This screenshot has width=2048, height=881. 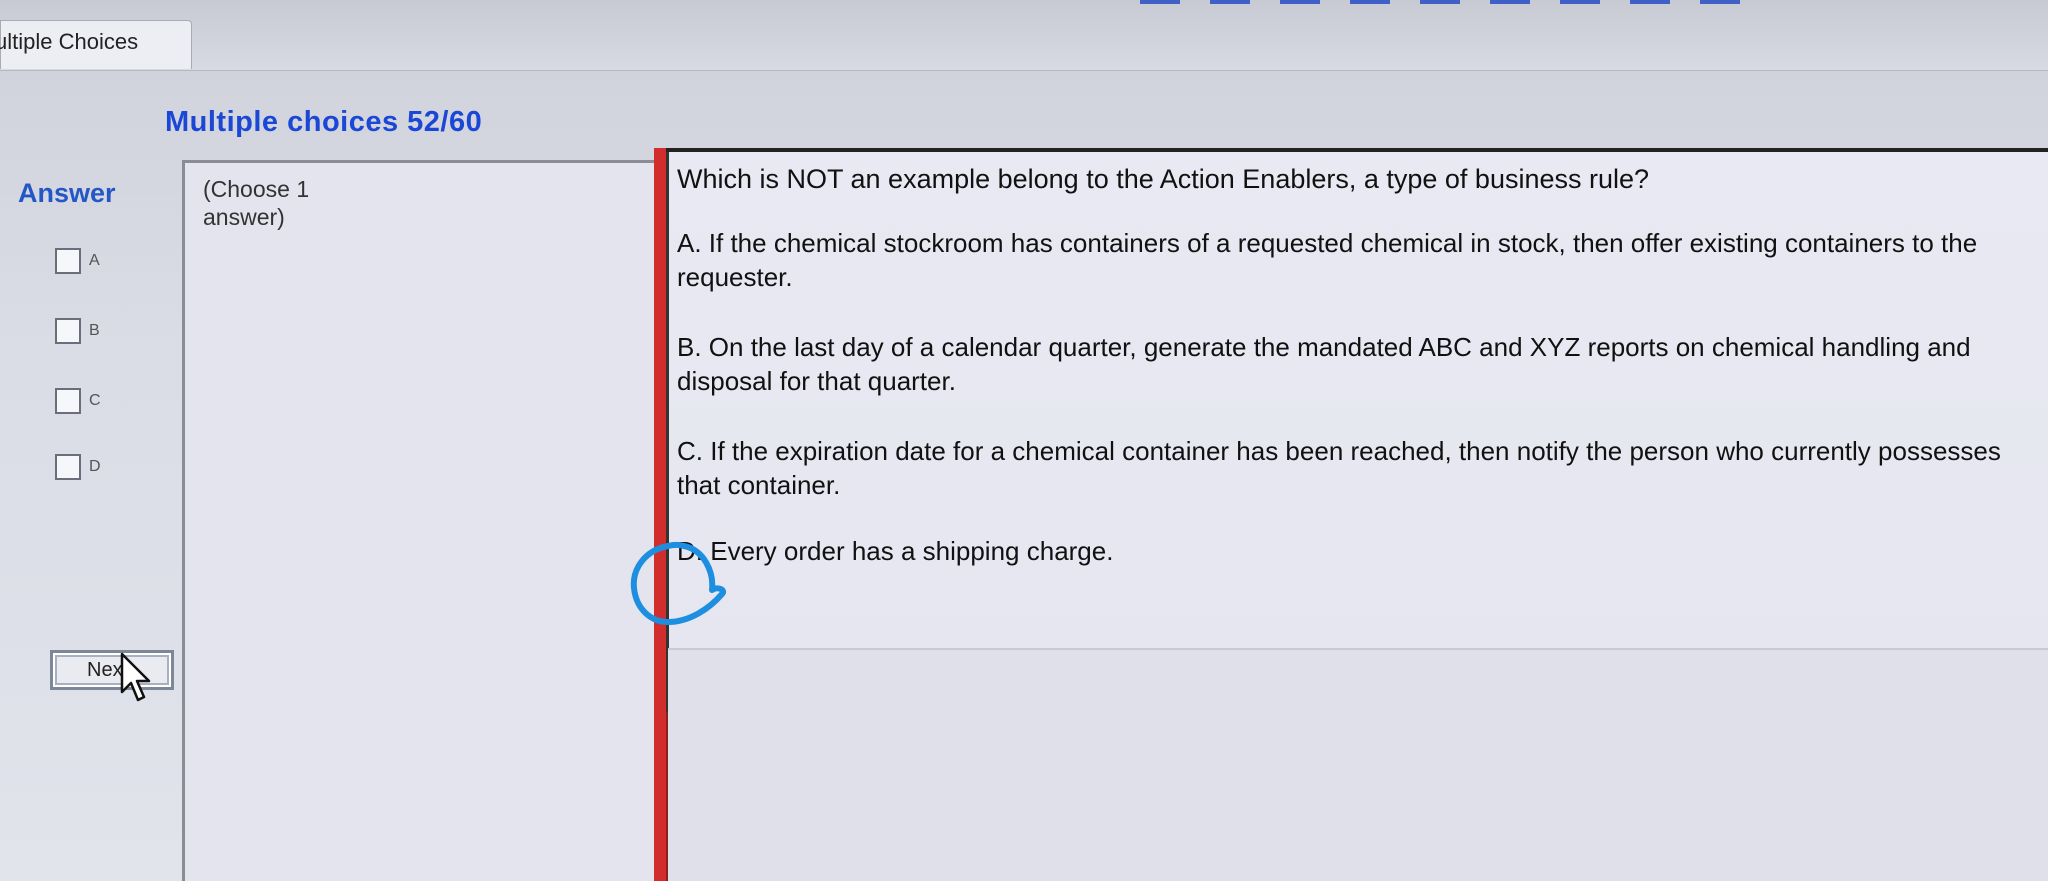 What do you see at coordinates (68, 261) in the screenshot?
I see `checkbox-a` at bounding box center [68, 261].